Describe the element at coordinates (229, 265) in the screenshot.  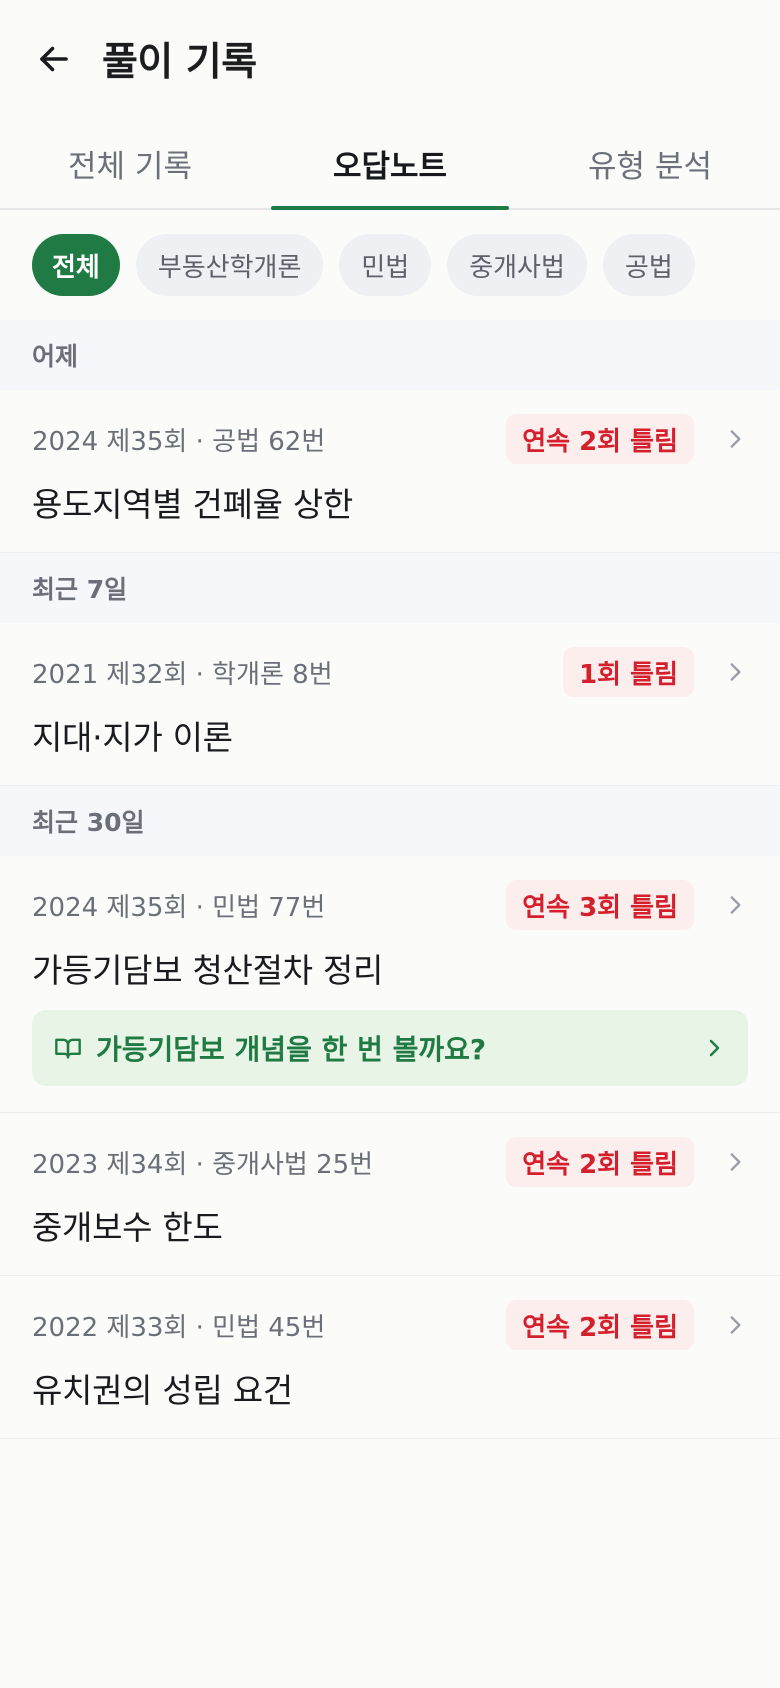
I see `filter-chip-real-estate-intro: 부동산학개론` at that location.